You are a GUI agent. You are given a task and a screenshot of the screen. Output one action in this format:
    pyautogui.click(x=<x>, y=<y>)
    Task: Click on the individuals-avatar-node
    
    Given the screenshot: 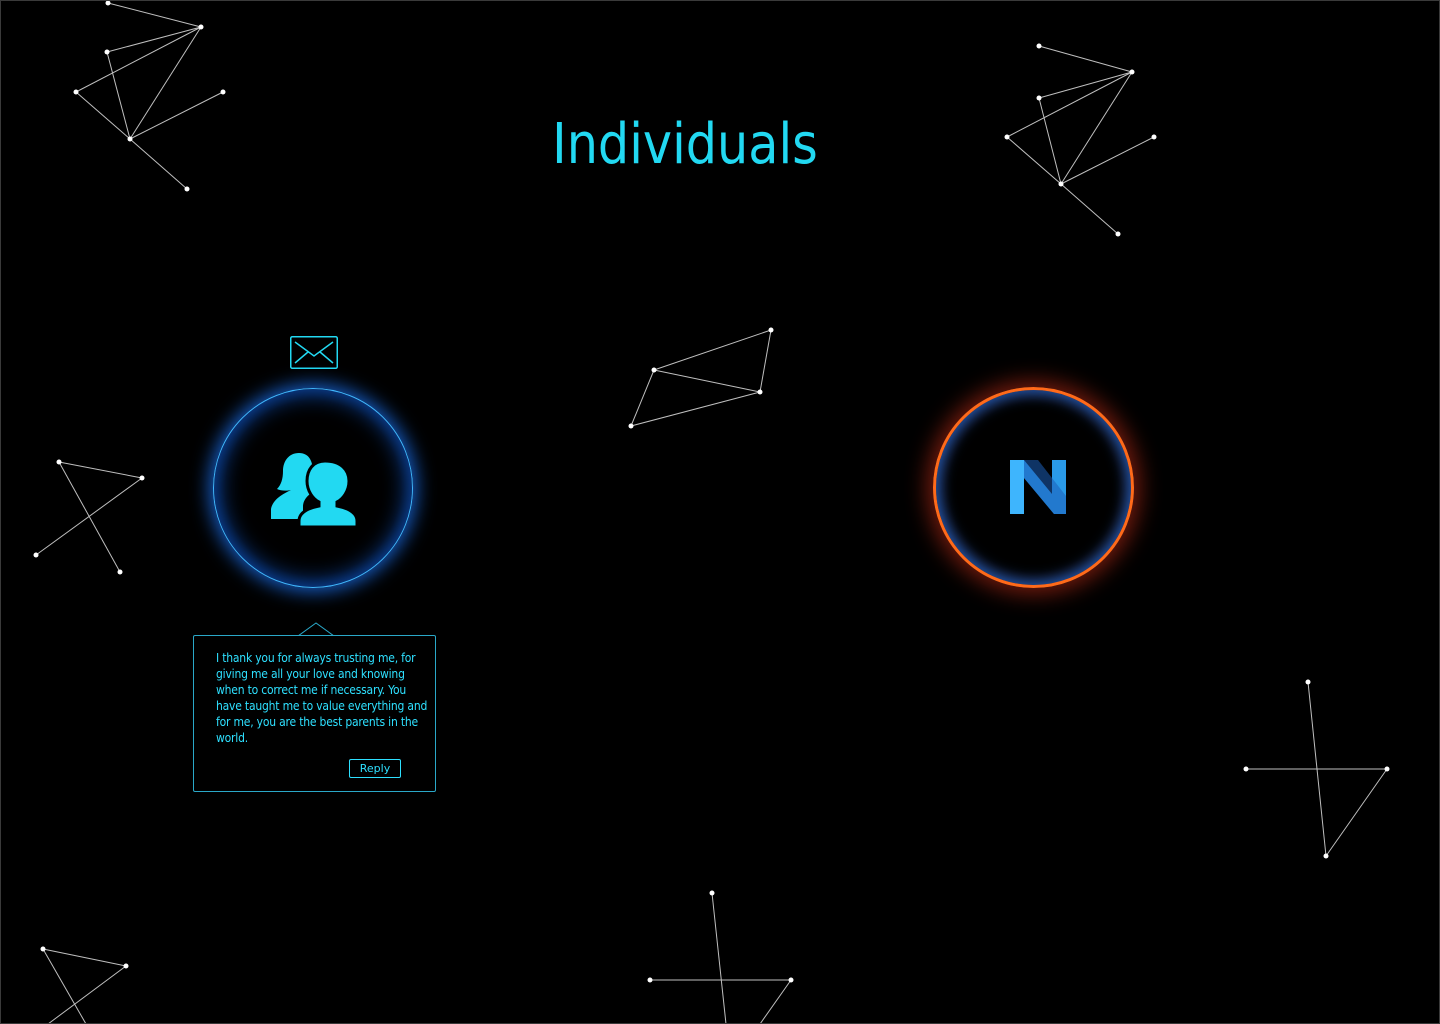 What is the action you would take?
    pyautogui.click(x=313, y=488)
    